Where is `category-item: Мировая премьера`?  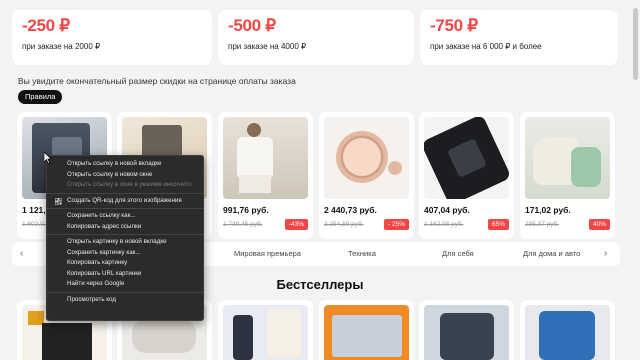 category-item: Мировая премьера is located at coordinates (267, 253).